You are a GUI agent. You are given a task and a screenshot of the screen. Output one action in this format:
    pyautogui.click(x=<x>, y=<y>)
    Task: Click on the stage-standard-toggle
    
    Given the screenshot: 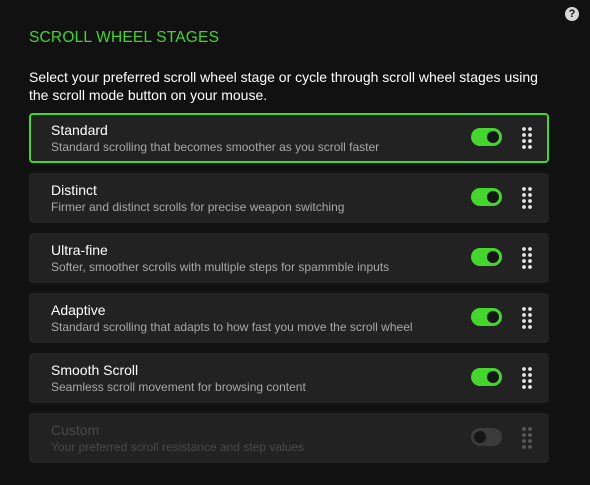 What is the action you would take?
    pyautogui.click(x=486, y=137)
    